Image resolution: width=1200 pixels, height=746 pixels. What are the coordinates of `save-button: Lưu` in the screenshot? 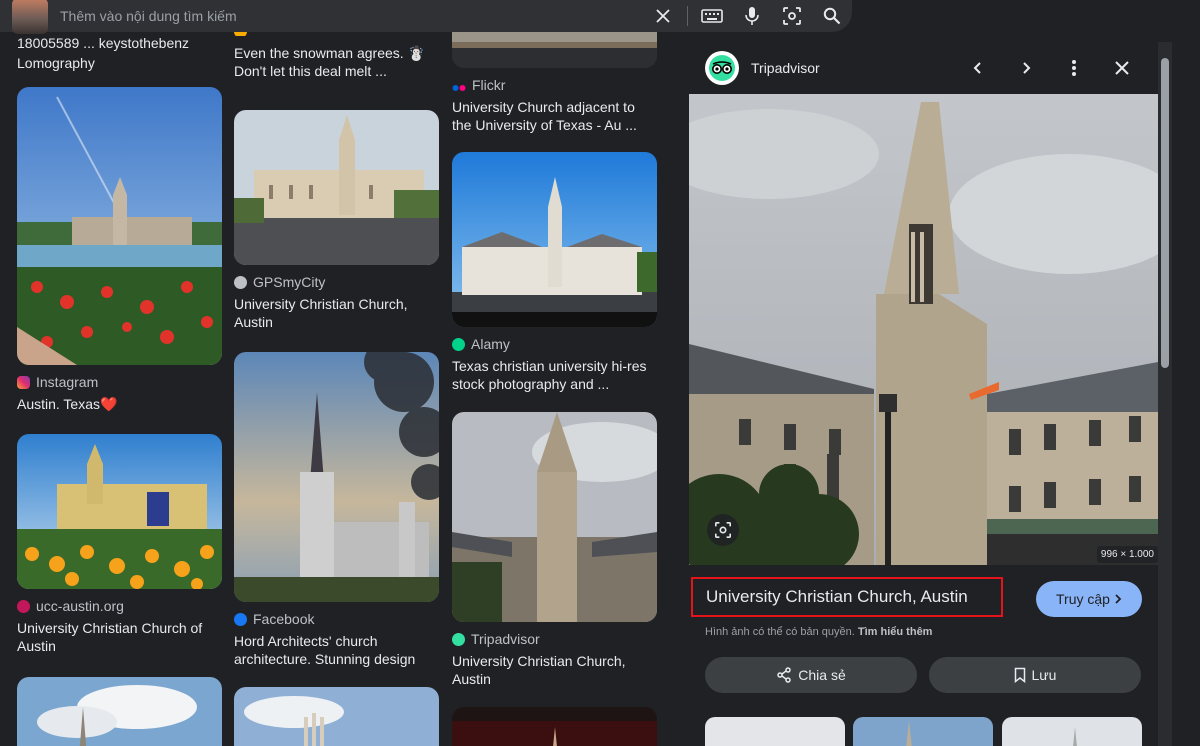 It's located at (1035, 675).